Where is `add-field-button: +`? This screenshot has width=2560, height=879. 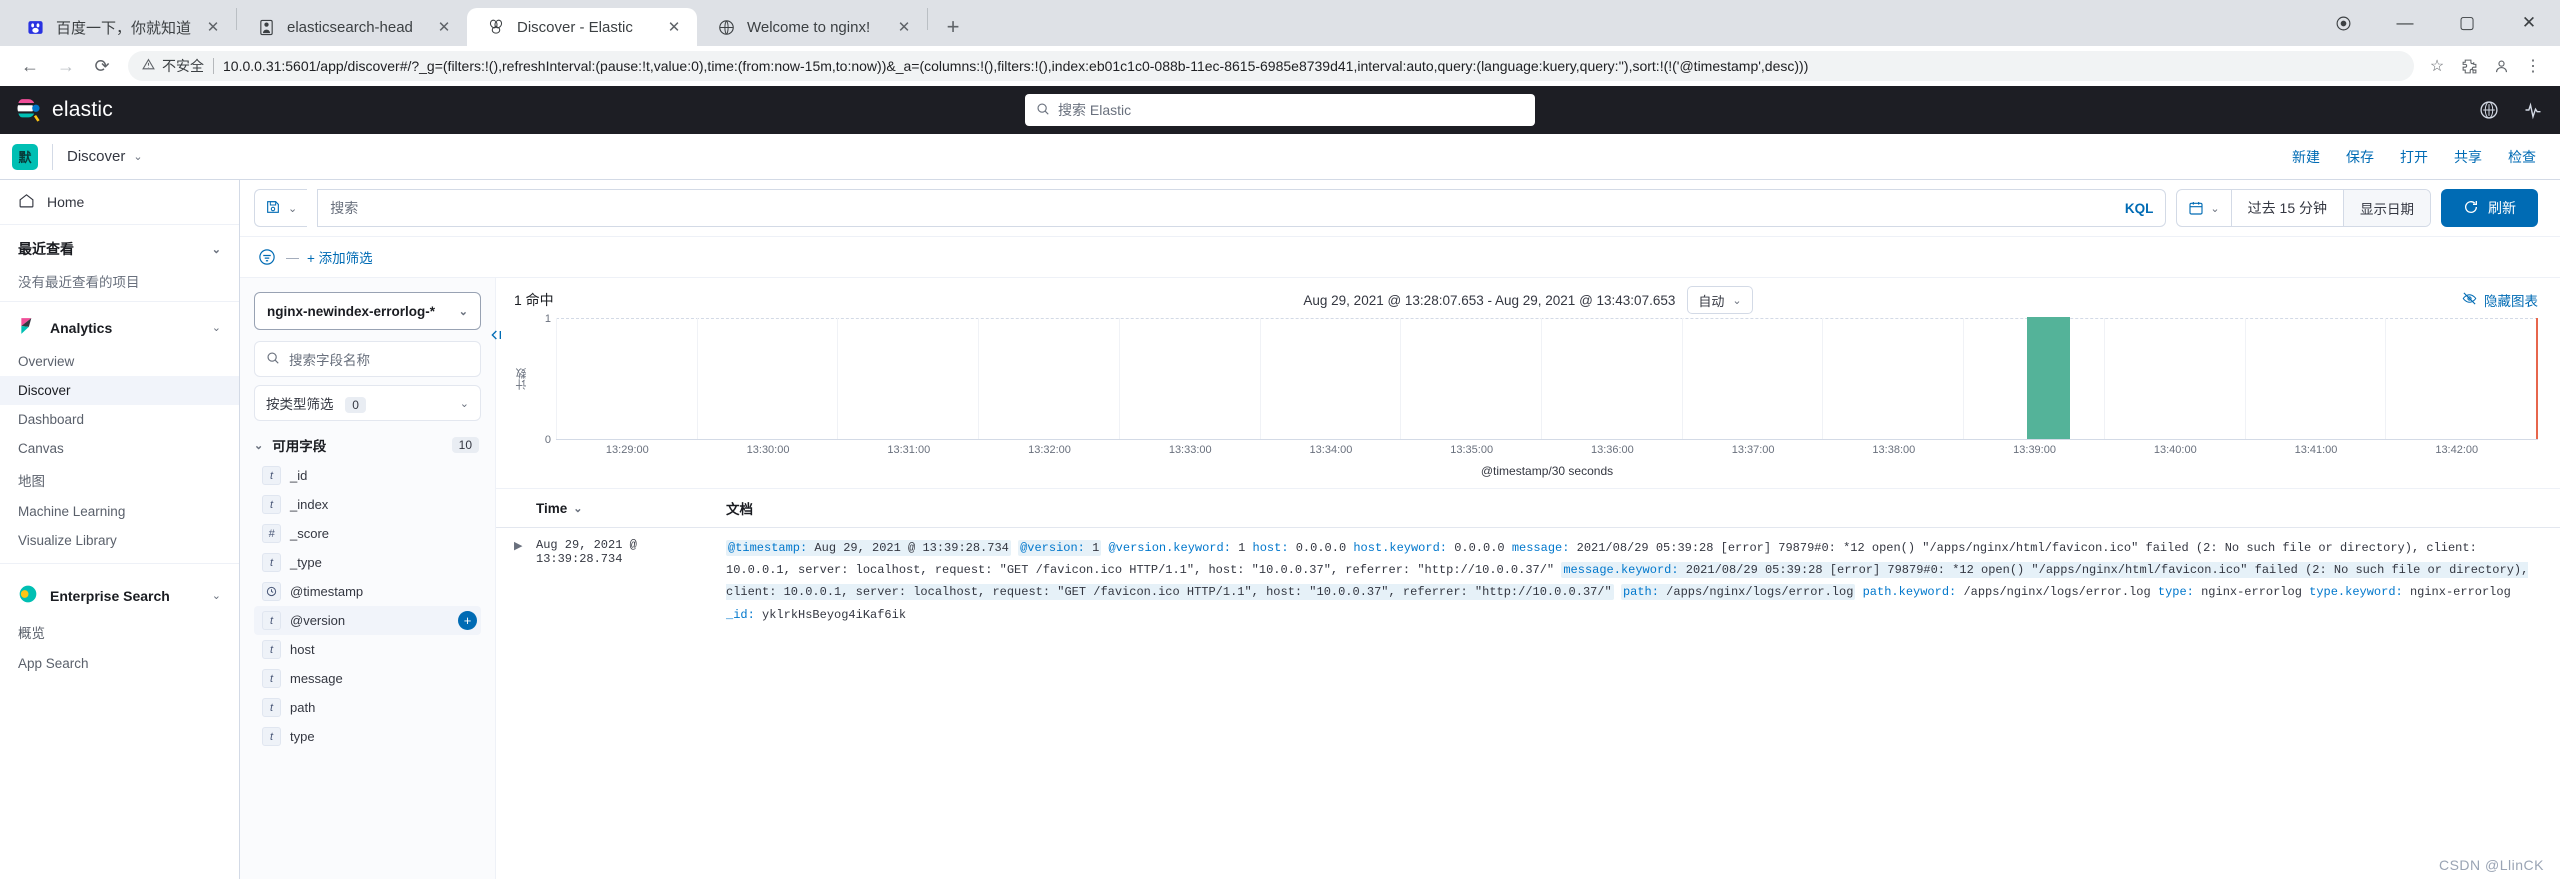 add-field-button: + is located at coordinates (467, 620).